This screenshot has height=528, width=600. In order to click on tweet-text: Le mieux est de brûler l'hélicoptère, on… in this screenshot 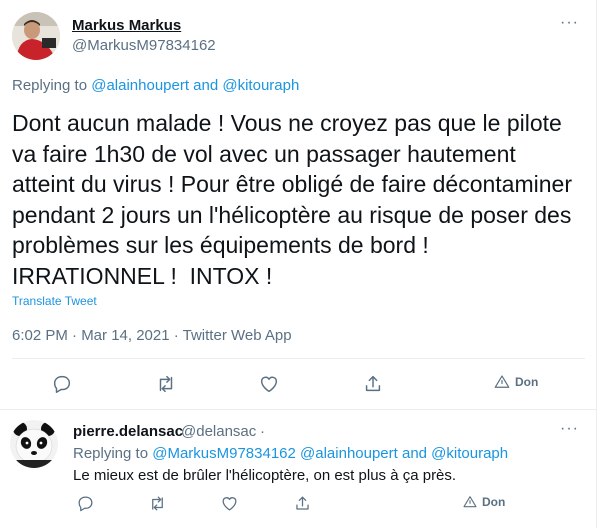, I will do `click(265, 475)`.